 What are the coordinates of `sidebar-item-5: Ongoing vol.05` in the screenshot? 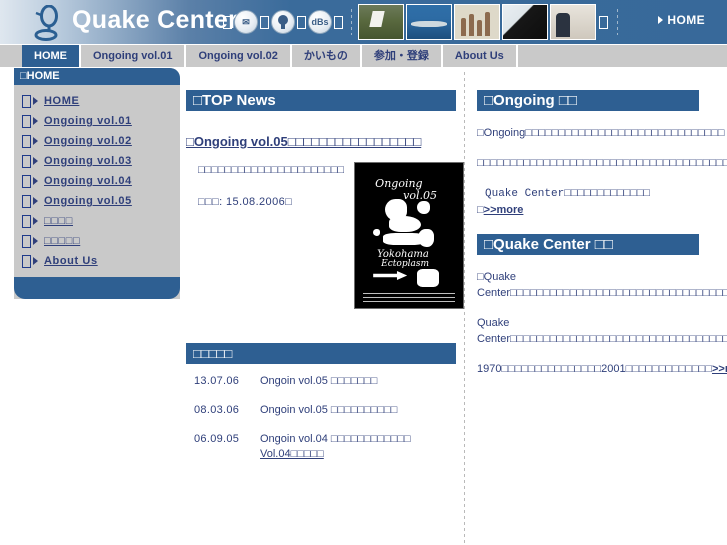 It's located at (97, 201).